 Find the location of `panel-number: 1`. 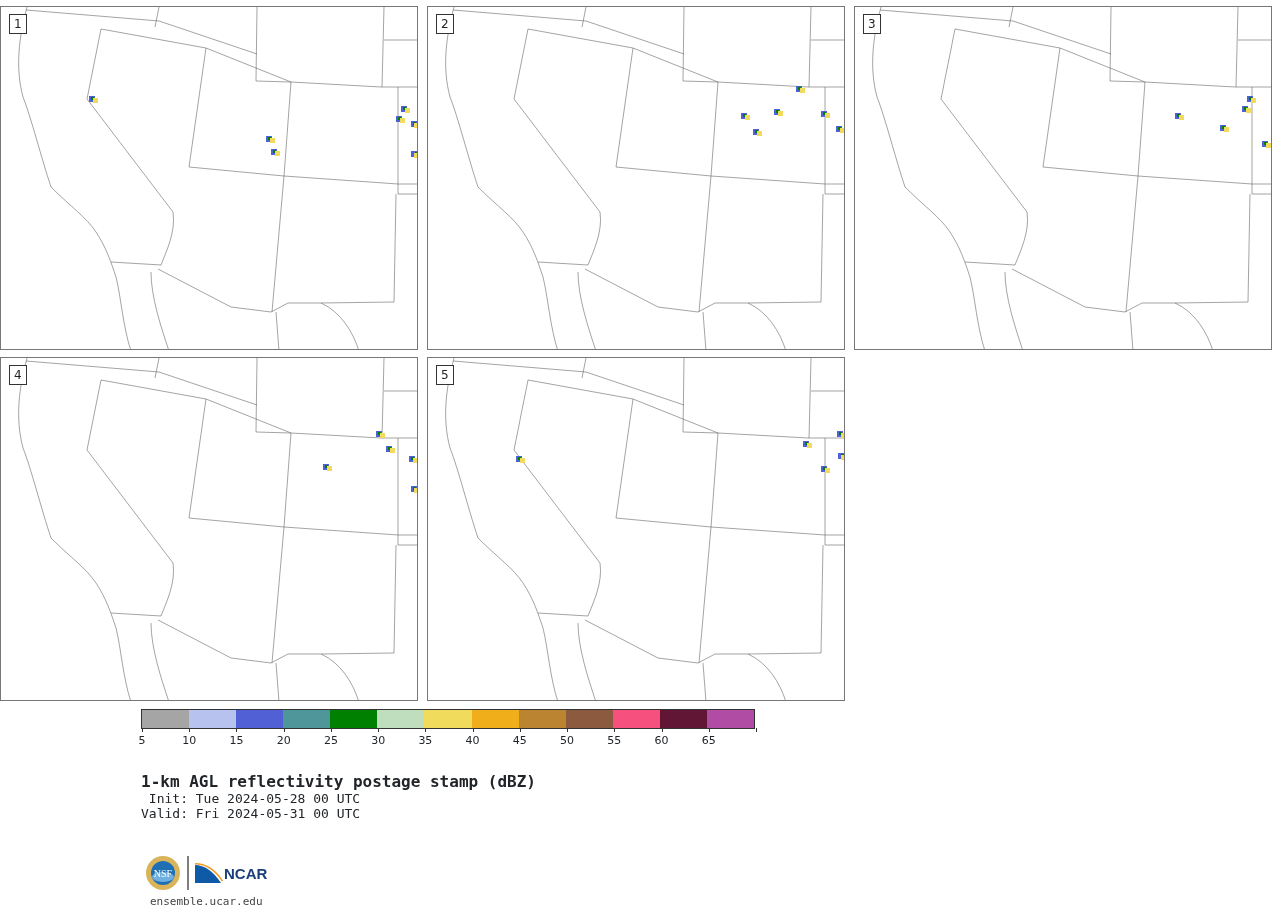

panel-number: 1 is located at coordinates (18, 24).